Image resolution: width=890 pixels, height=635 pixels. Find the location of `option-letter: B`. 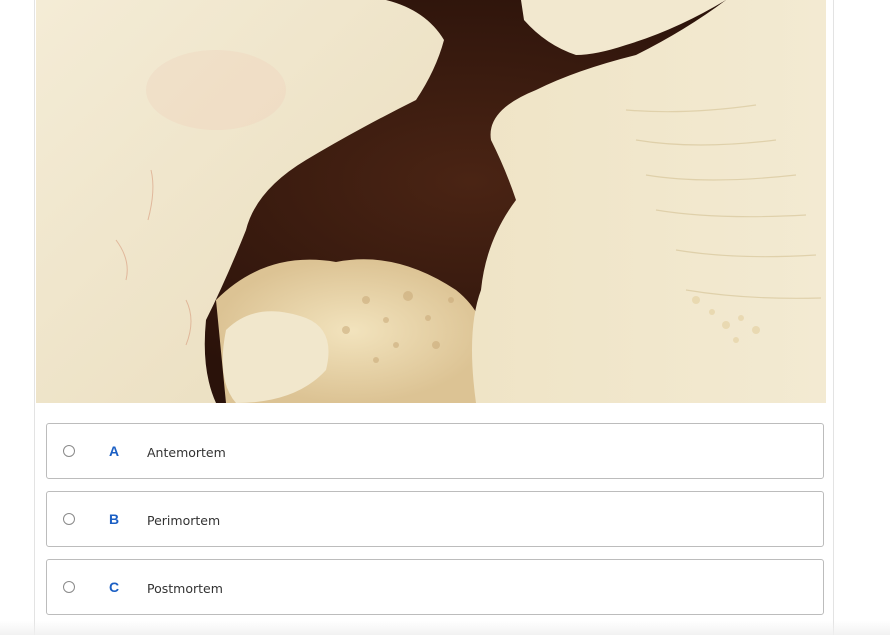

option-letter: B is located at coordinates (114, 519).